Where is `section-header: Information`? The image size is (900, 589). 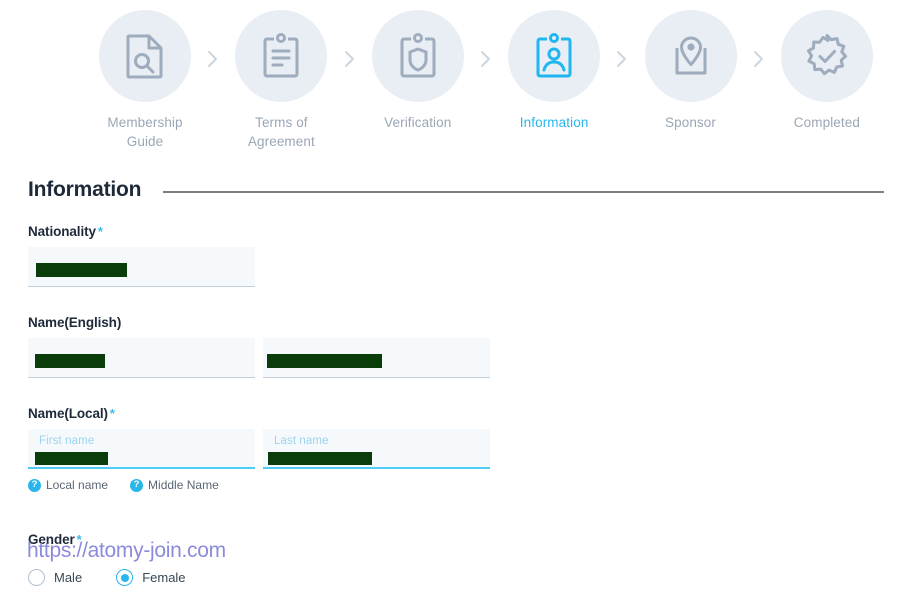
section-header: Information is located at coordinates (456, 190).